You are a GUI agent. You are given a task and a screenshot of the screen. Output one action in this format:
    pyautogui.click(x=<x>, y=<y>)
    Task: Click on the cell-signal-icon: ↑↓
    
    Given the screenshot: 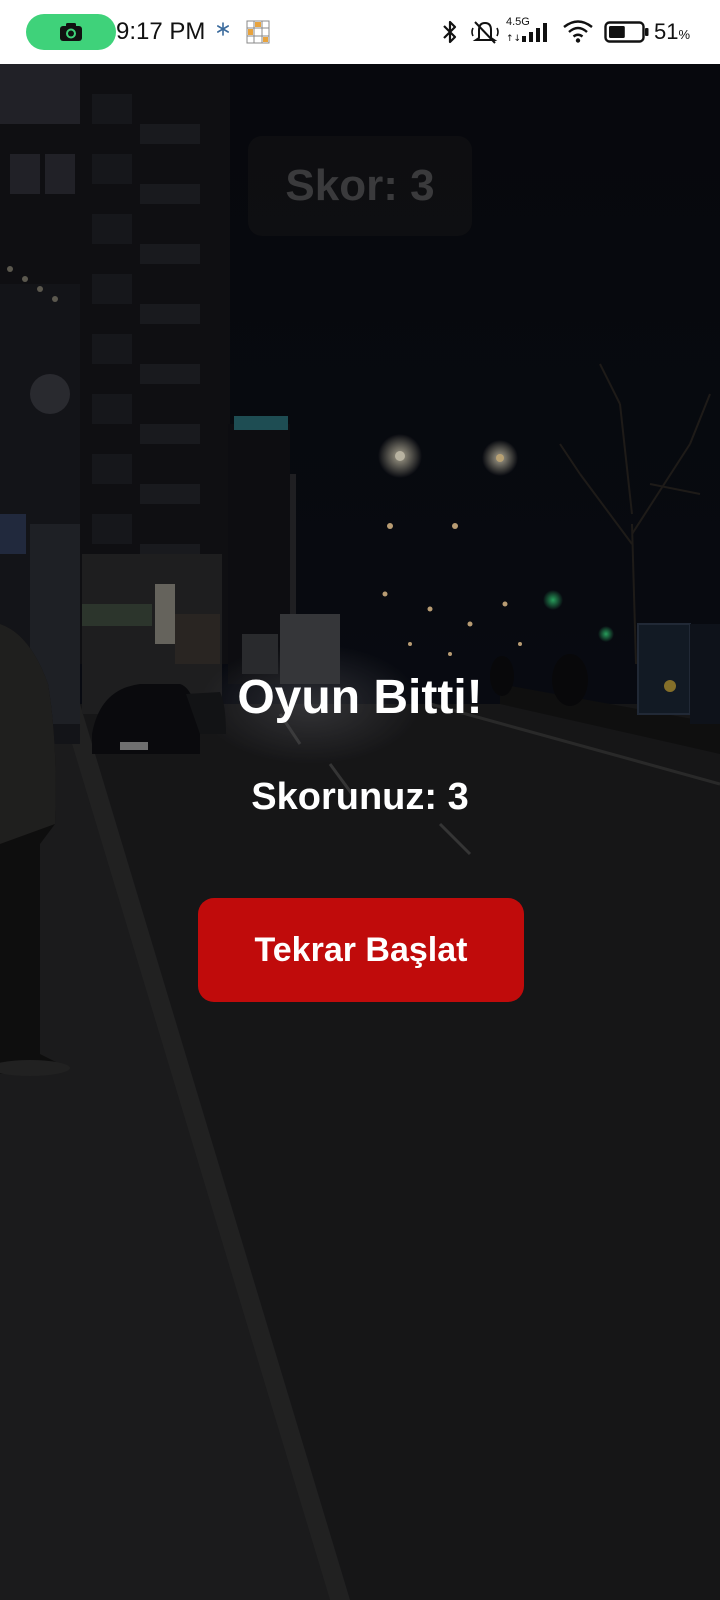 What is the action you would take?
    pyautogui.click(x=526, y=33)
    